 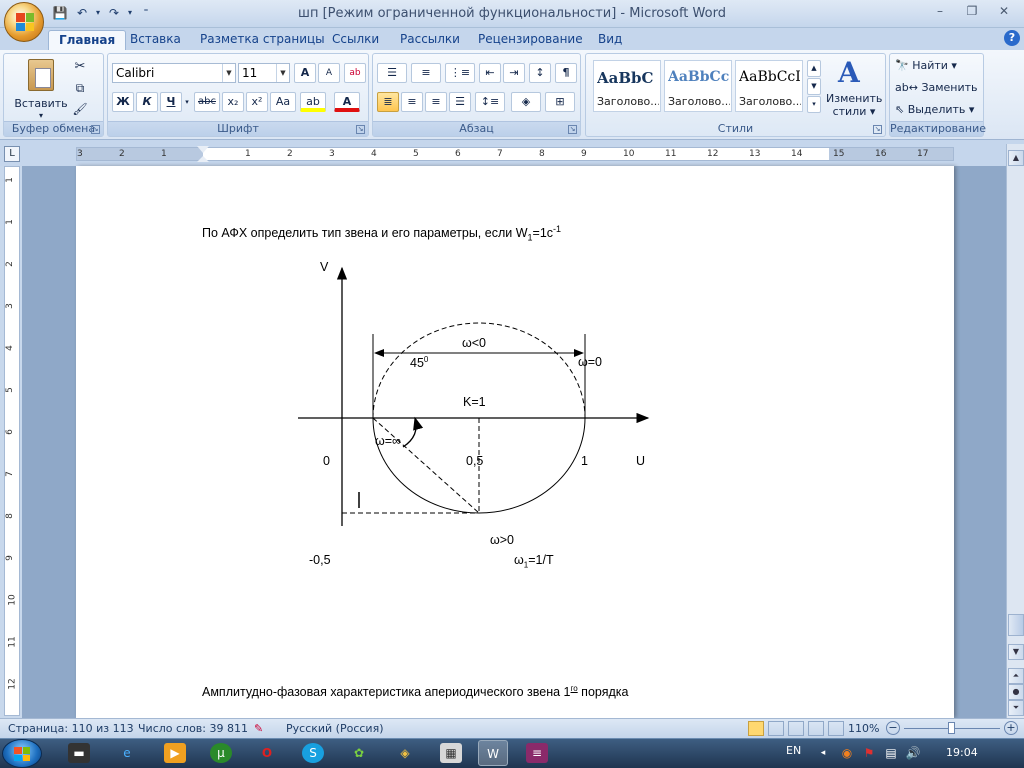 I want to click on media-player-icon: ▶, so click(x=175, y=753).